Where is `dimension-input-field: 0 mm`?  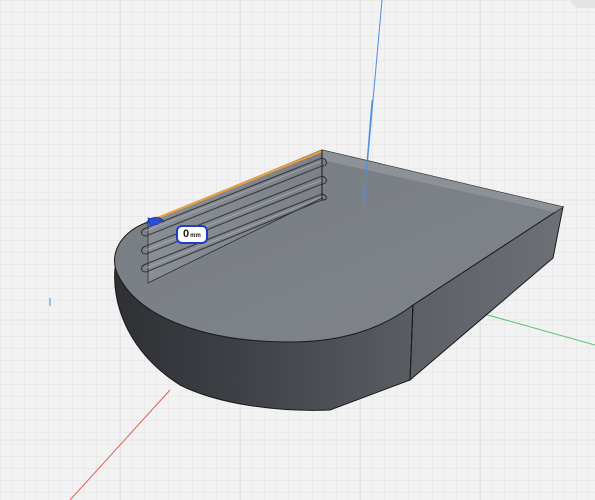
dimension-input-field: 0 mm is located at coordinates (192, 234).